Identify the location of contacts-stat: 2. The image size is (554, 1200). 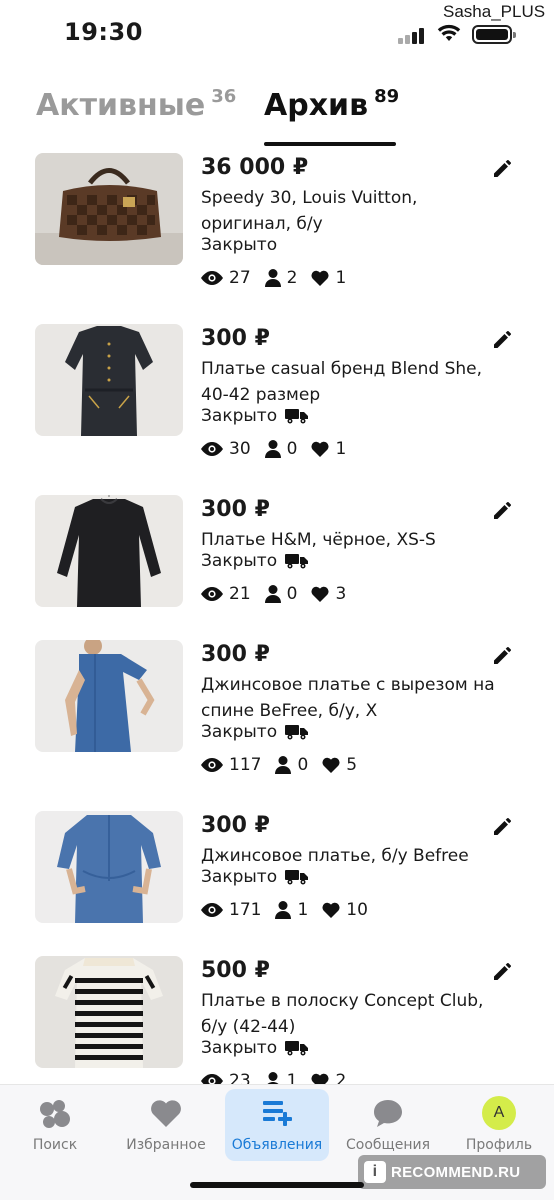
(281, 278).